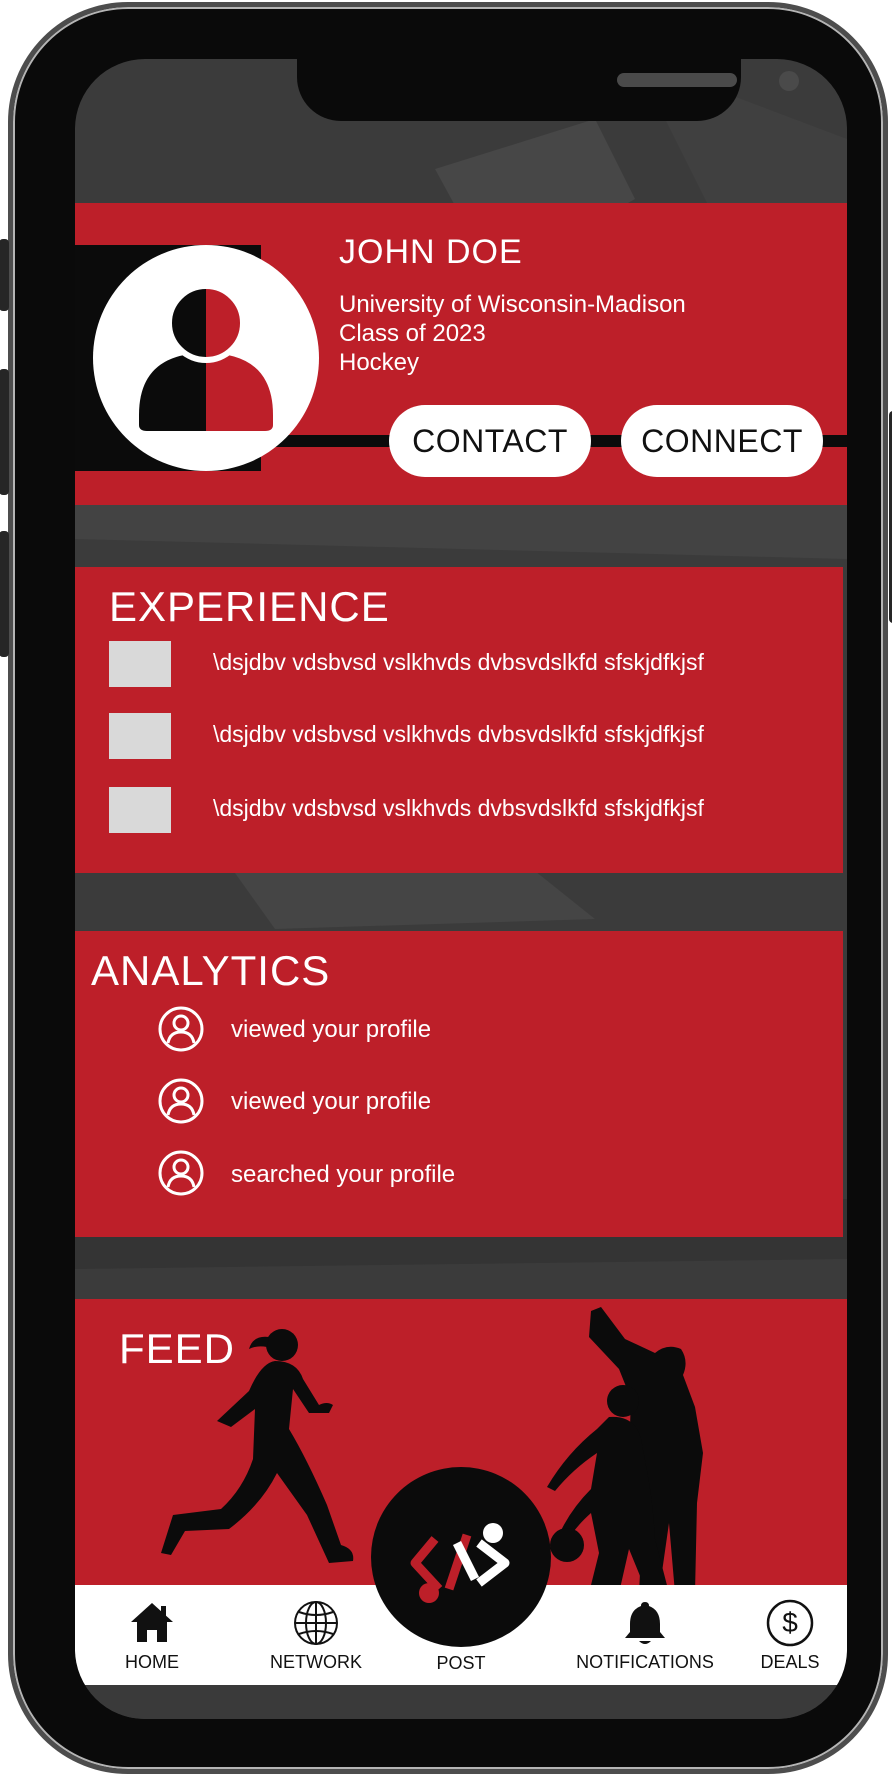  Describe the element at coordinates (790, 1662) in the screenshot. I see `tab-deals-label: DEALS` at that location.